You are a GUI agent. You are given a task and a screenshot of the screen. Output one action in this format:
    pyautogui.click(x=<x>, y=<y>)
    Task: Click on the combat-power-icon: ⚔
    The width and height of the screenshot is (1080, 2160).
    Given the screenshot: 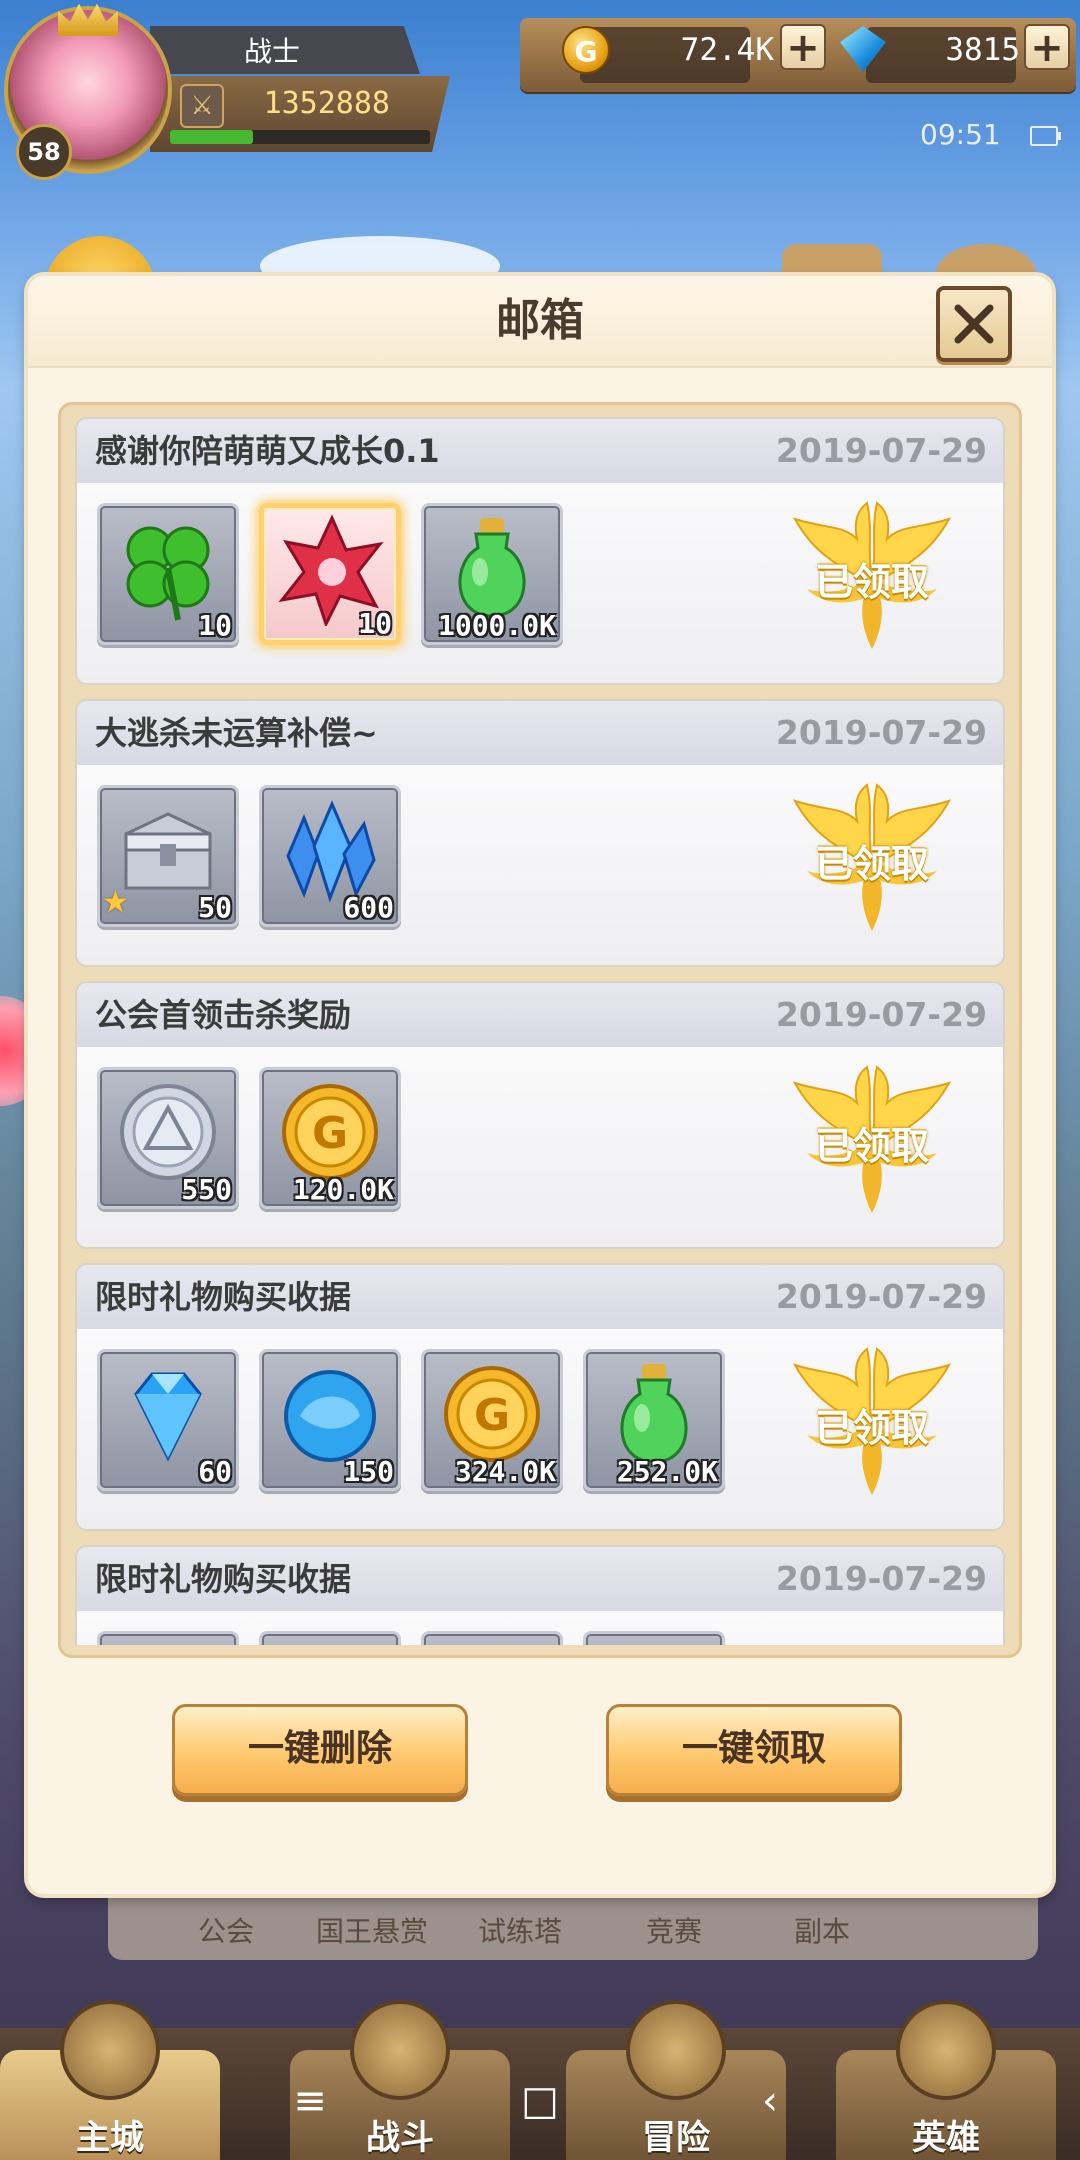 What is the action you would take?
    pyautogui.click(x=202, y=106)
    